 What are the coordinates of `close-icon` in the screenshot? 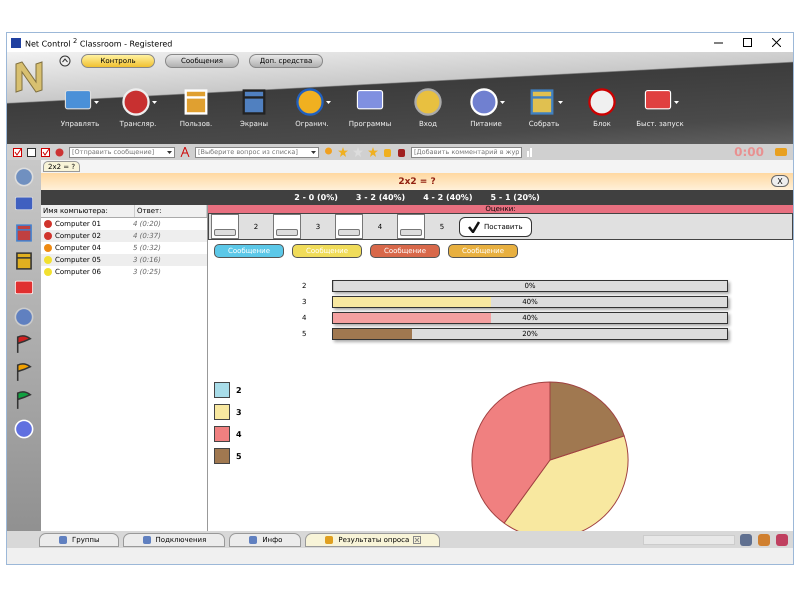 It's located at (776, 42).